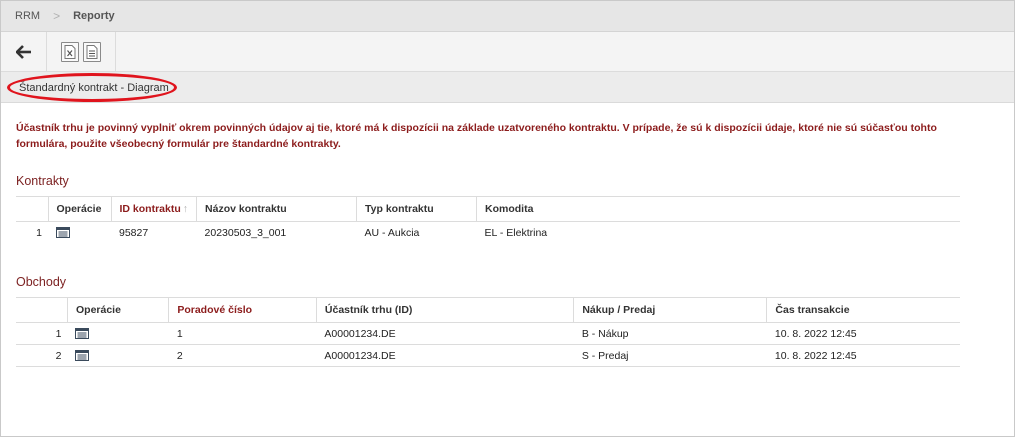 Image resolution: width=1015 pixels, height=440 pixels. What do you see at coordinates (42, 355) in the screenshot?
I see `row-index: 2` at bounding box center [42, 355].